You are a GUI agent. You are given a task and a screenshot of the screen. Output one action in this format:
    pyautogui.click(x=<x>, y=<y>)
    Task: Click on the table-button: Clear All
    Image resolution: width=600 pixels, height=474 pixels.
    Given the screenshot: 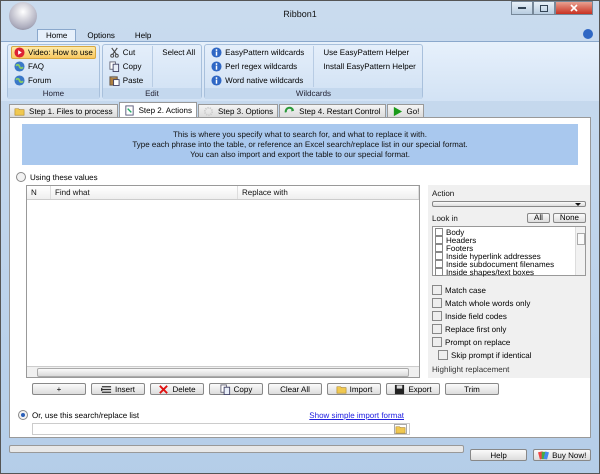 What is the action you would take?
    pyautogui.click(x=295, y=389)
    